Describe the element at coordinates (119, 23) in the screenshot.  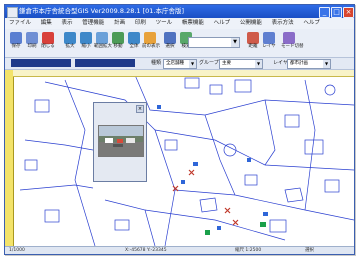
I see `menu-item: 計画` at that location.